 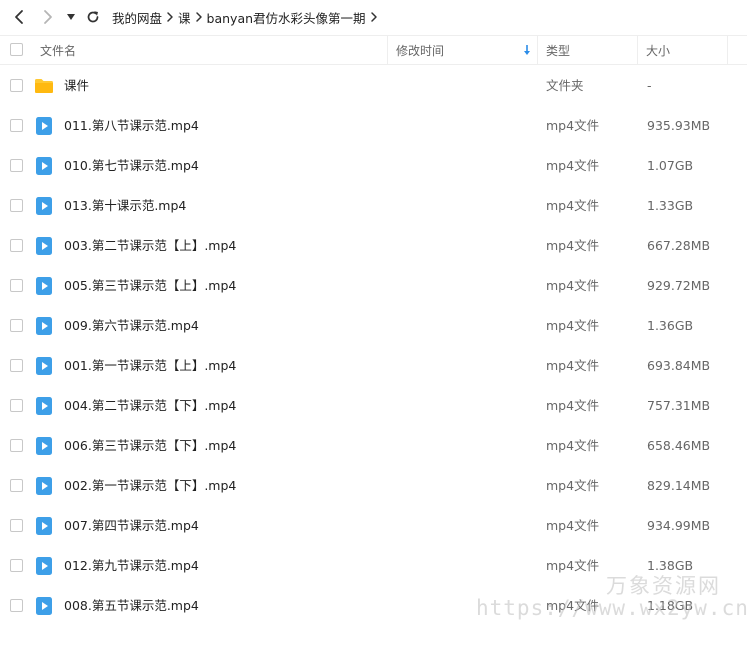 What do you see at coordinates (683, 50) in the screenshot?
I see `column-header-size: 大小` at bounding box center [683, 50].